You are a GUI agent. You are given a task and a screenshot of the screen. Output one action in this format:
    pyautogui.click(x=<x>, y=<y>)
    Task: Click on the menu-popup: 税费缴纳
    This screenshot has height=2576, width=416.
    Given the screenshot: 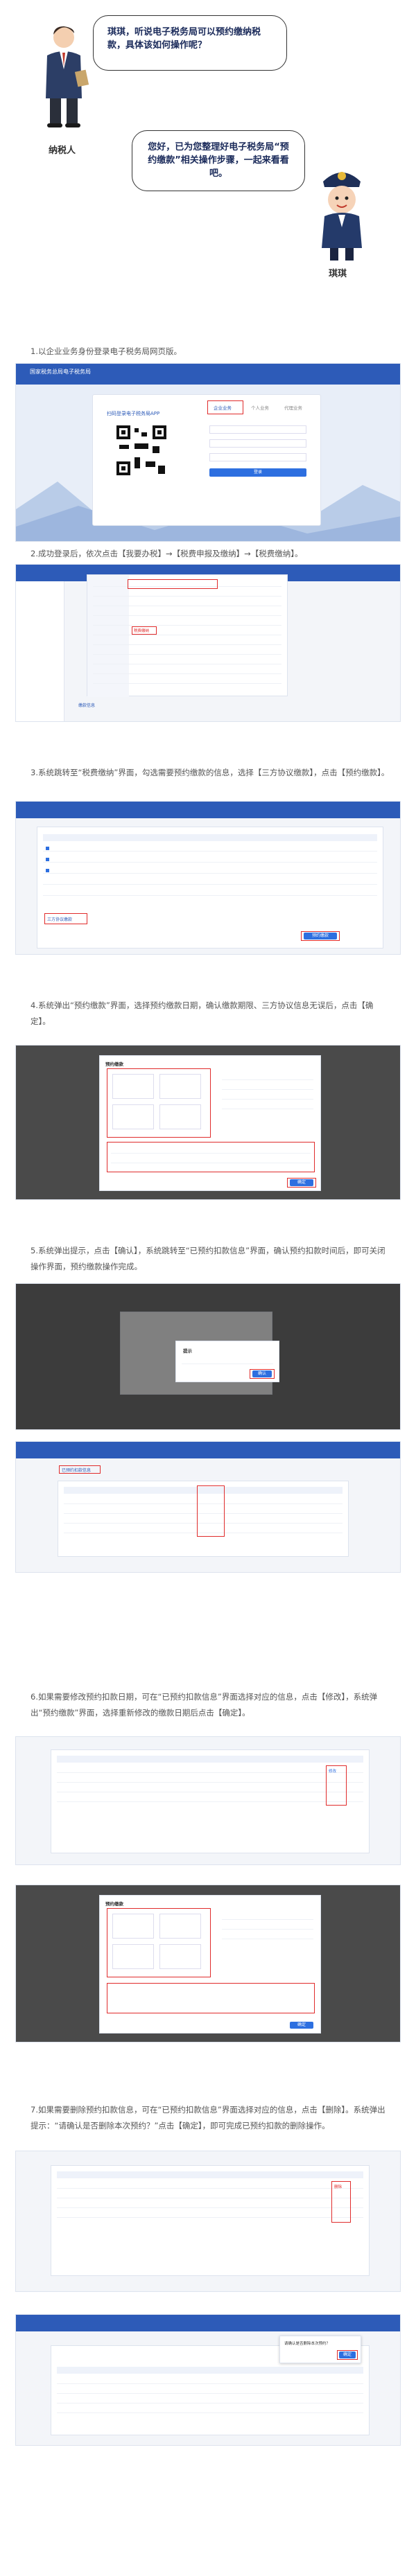 What is the action you would take?
    pyautogui.click(x=188, y=635)
    